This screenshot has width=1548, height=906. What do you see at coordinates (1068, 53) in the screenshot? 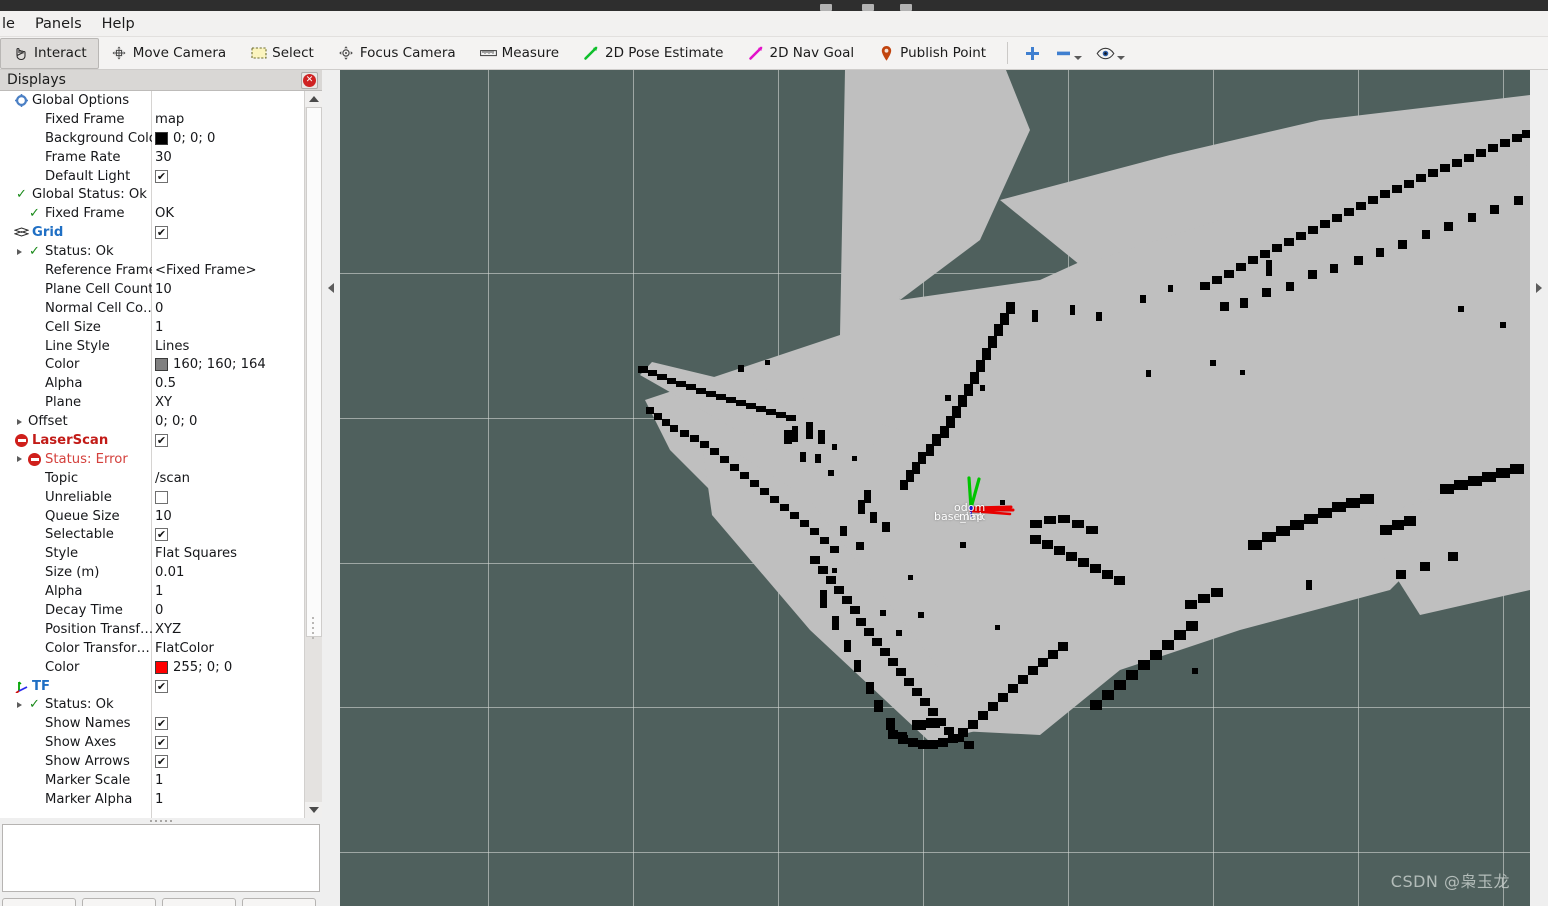
I see `remove-tool-button` at bounding box center [1068, 53].